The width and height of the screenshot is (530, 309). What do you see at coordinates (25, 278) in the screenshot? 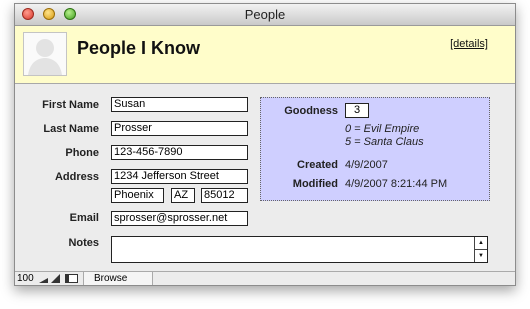
I see `zoom-level: 100` at bounding box center [25, 278].